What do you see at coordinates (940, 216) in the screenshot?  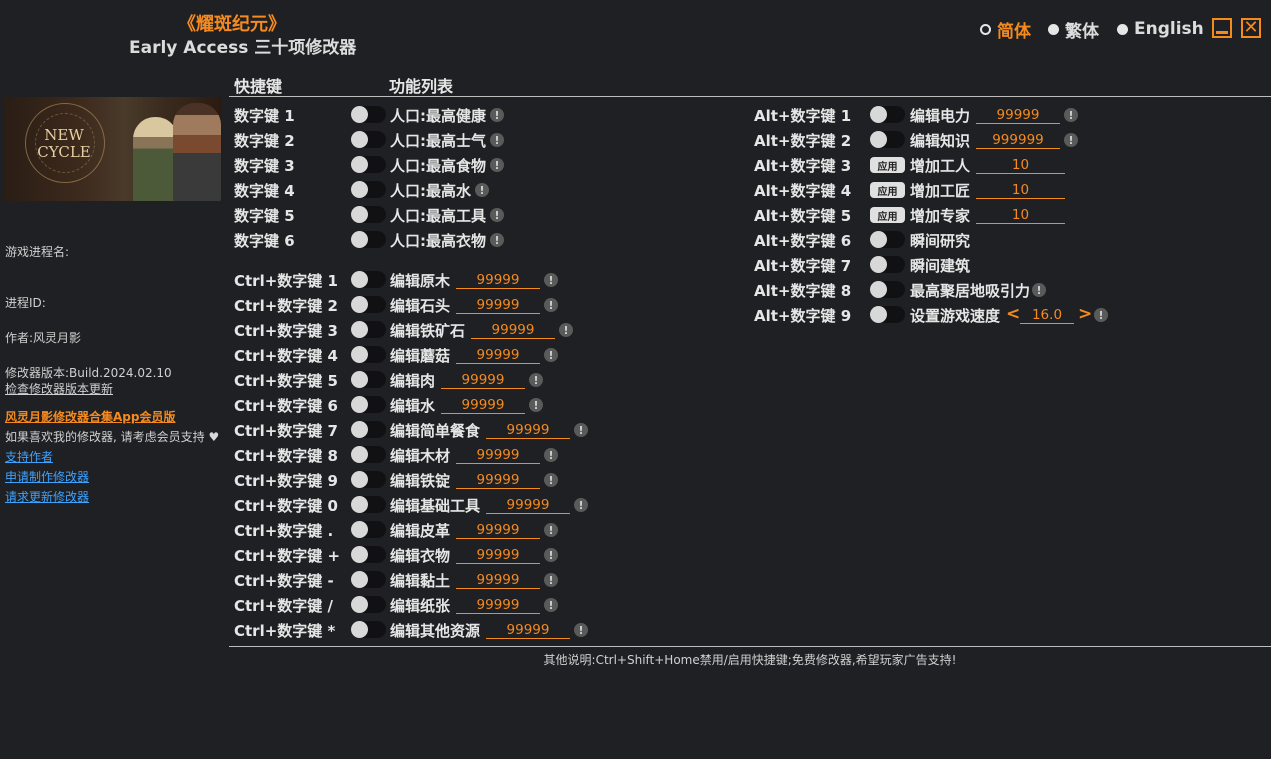 I see `feature-label: 增加专家` at bounding box center [940, 216].